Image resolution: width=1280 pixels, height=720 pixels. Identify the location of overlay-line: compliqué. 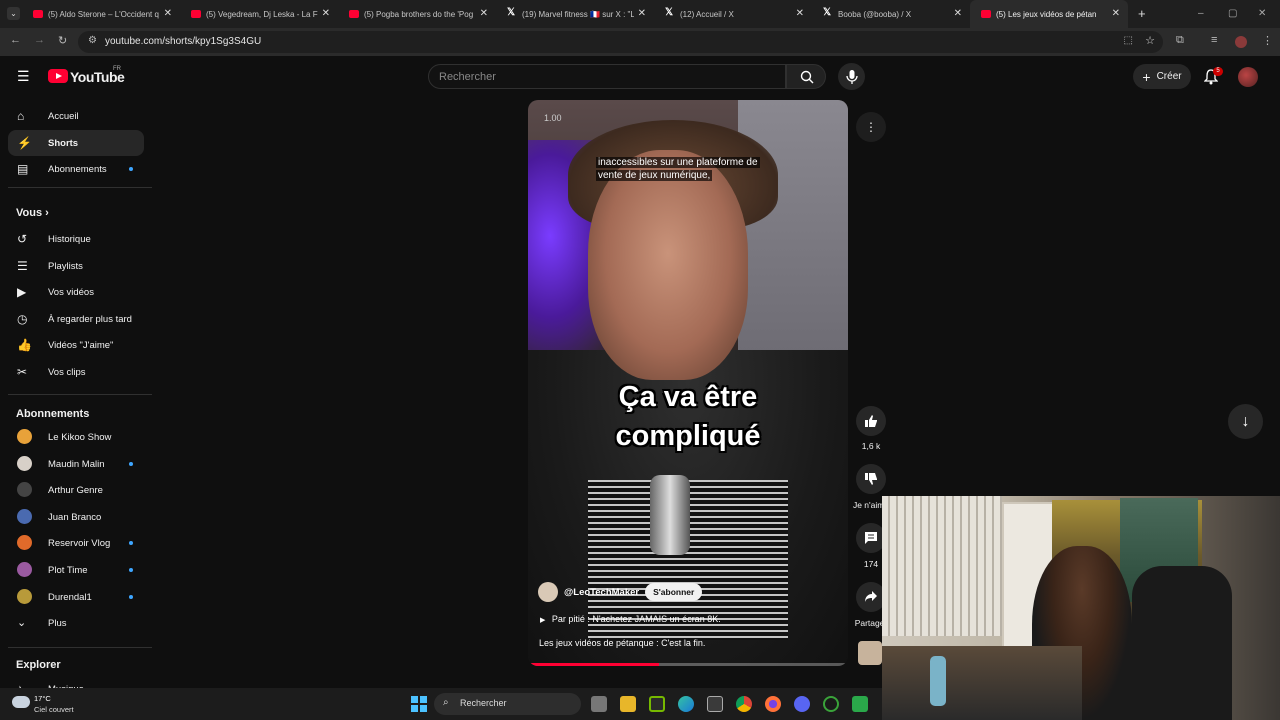
(688, 436).